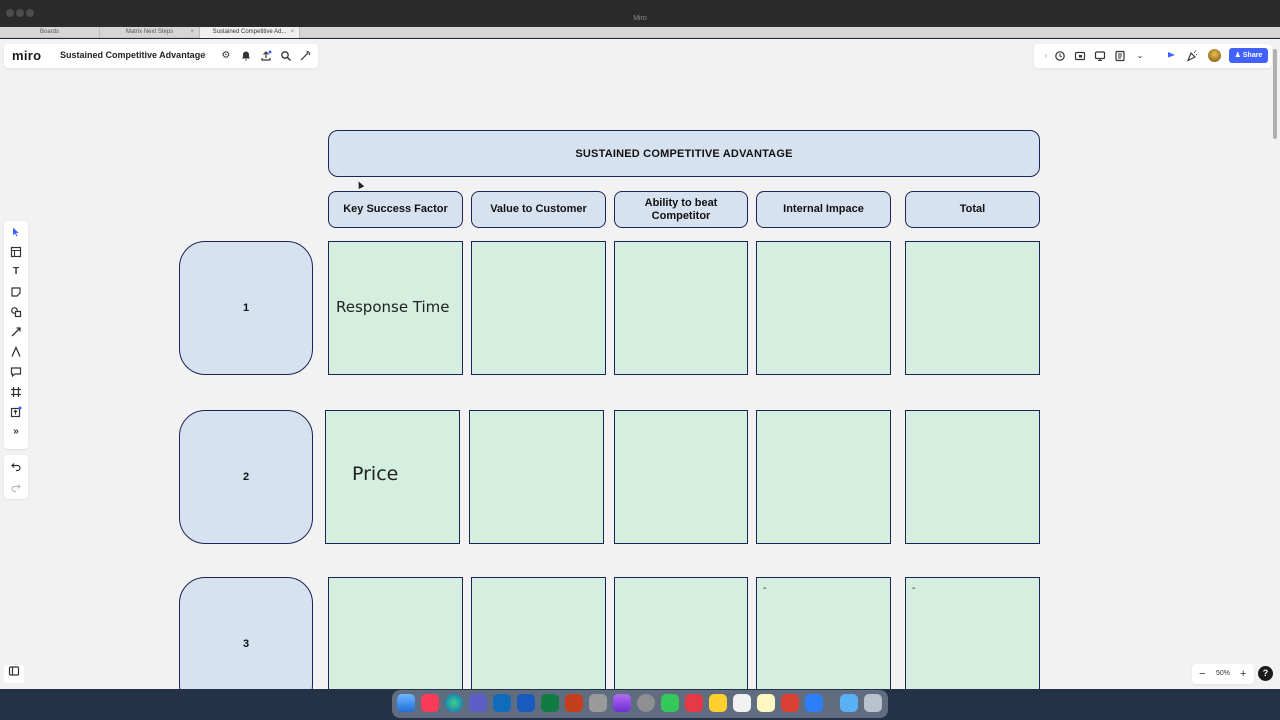 This screenshot has height=720, width=1280. I want to click on board-name: Sustained Competitive Advantage, so click(132, 55).